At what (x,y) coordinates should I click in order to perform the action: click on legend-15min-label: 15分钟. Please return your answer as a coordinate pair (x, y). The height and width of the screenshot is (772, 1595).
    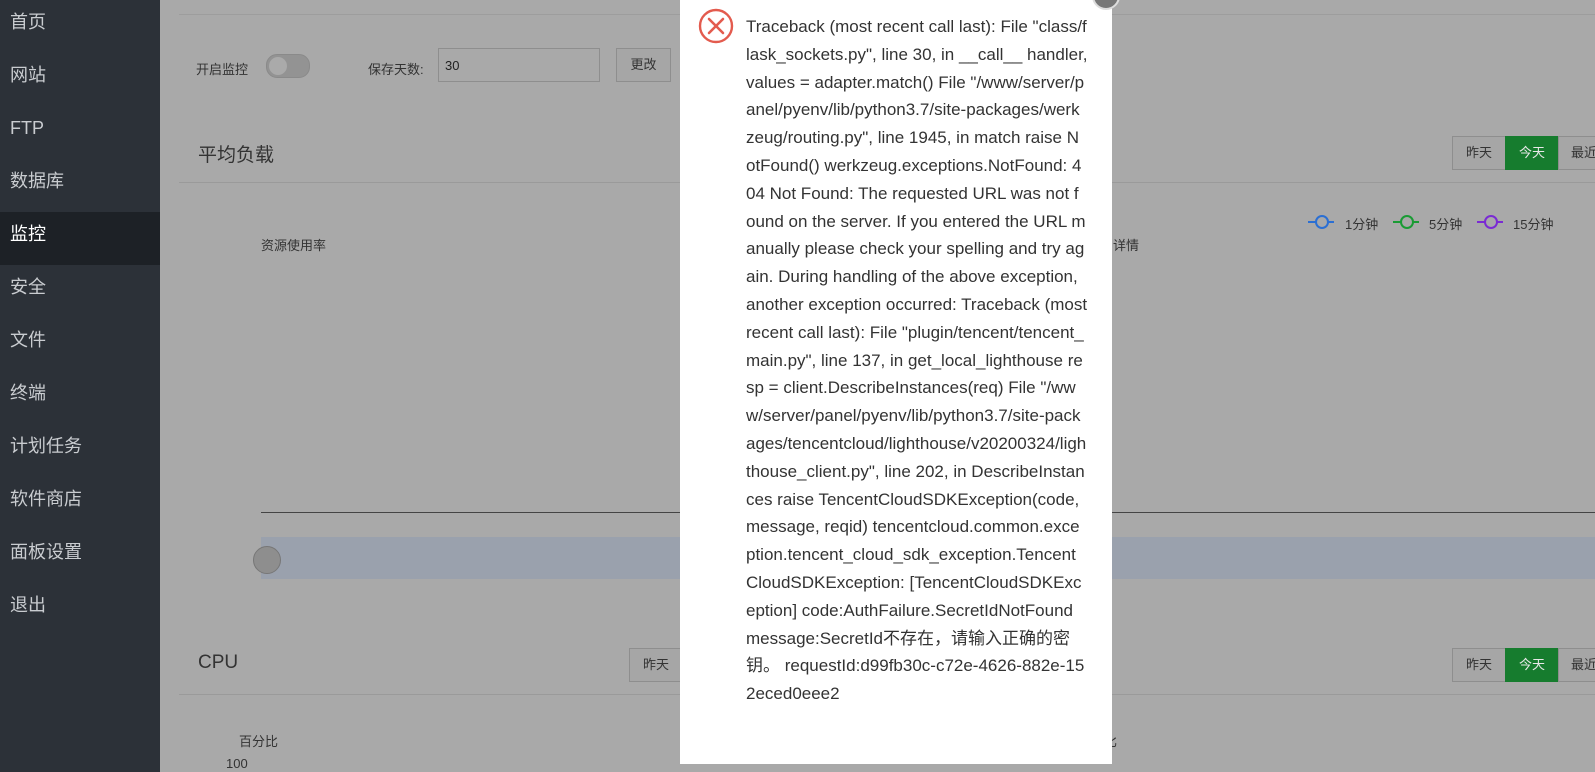
    Looking at the image, I should click on (1533, 224).